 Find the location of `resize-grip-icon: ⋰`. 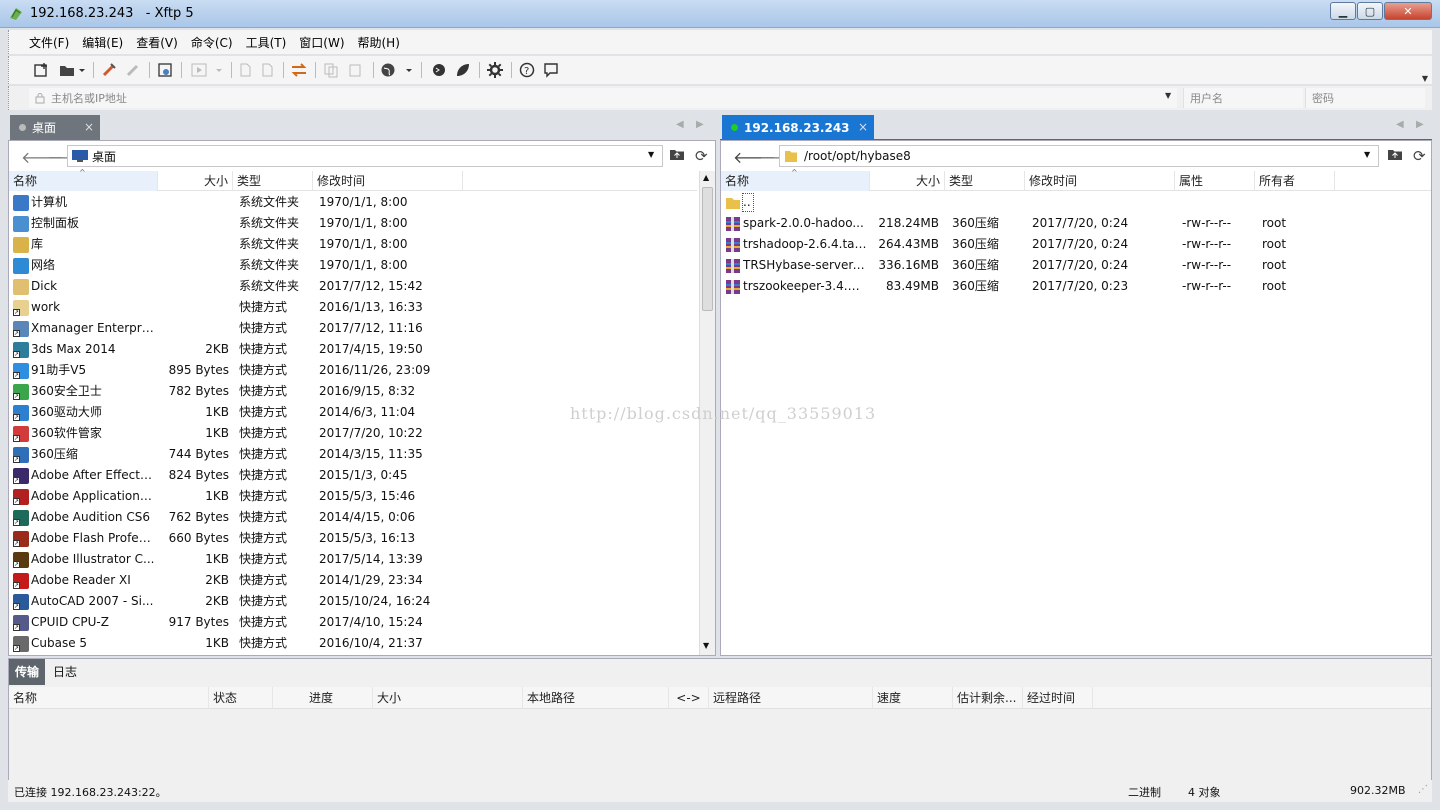

resize-grip-icon: ⋰ is located at coordinates (1423, 789).